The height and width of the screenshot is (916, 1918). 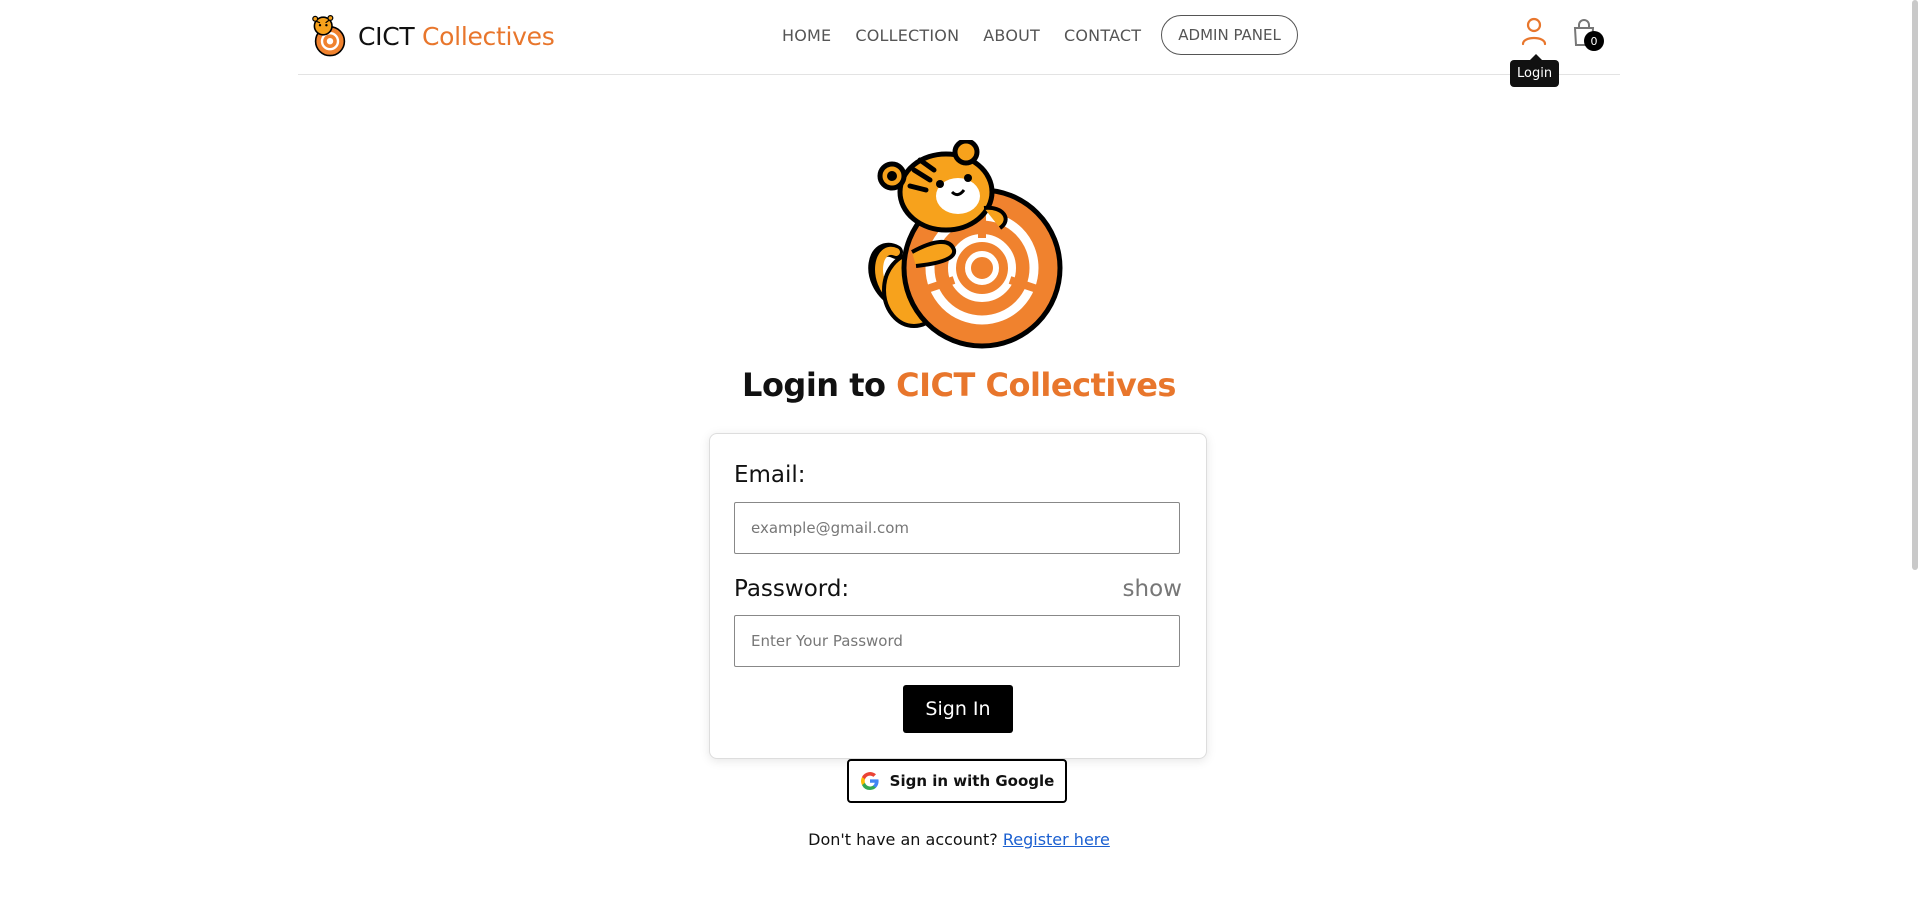 What do you see at coordinates (1152, 589) in the screenshot?
I see `show-password-toggle: show` at bounding box center [1152, 589].